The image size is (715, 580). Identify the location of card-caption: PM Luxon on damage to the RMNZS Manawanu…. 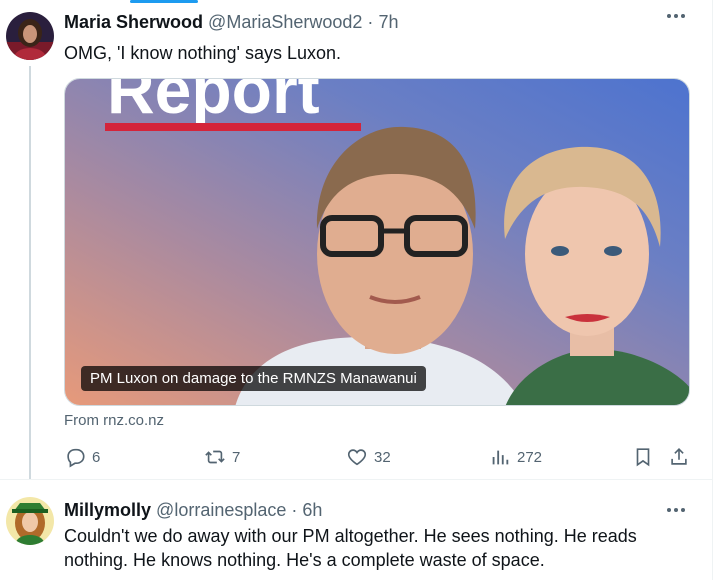
(253, 378).